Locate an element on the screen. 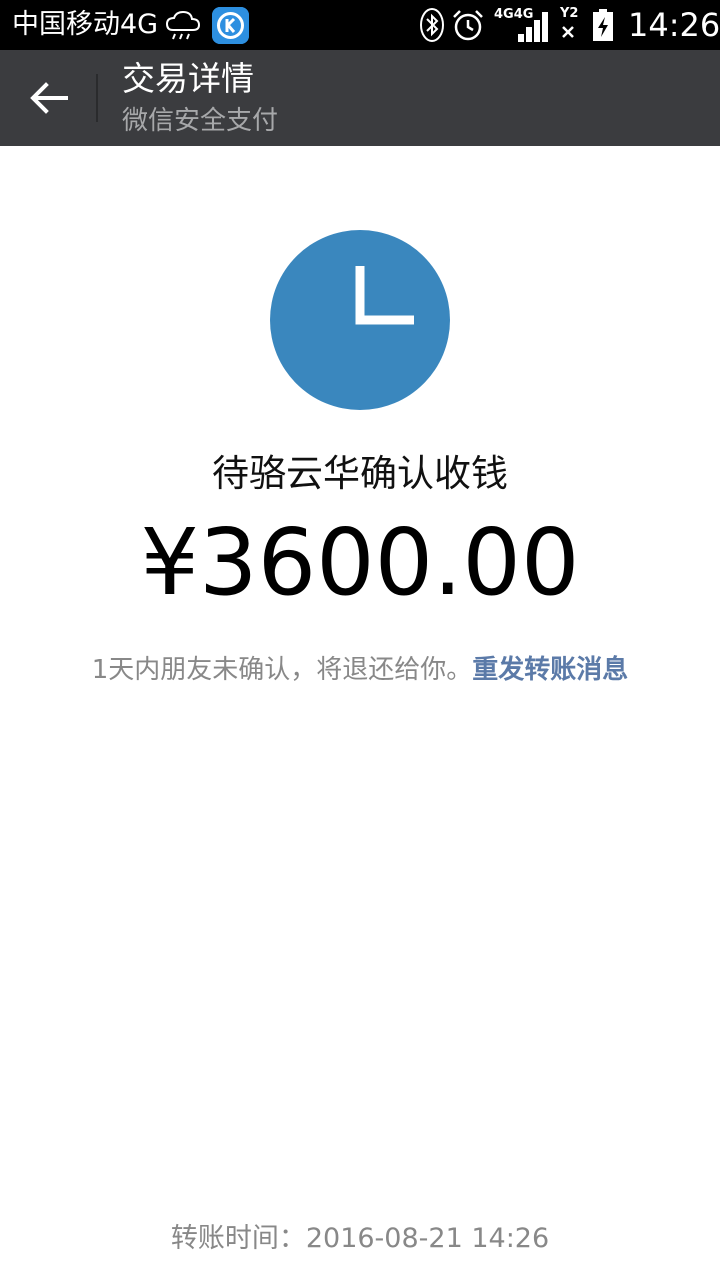  resend-transfer-link: 重发转账消息 is located at coordinates (550, 670).